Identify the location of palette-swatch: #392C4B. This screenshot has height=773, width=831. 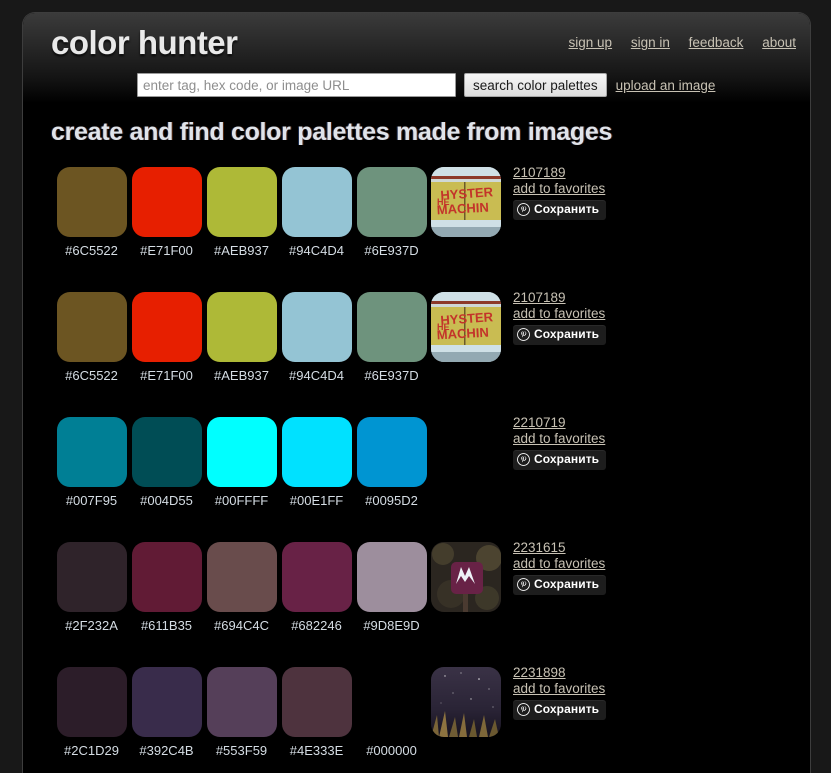
(166, 710).